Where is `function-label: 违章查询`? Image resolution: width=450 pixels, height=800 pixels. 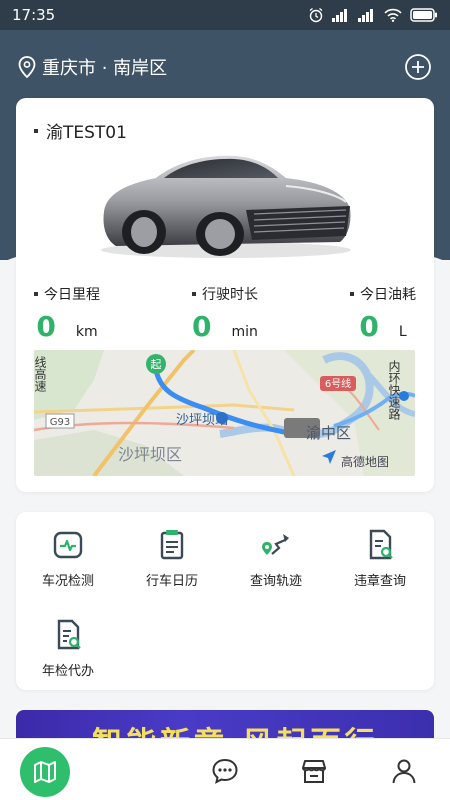
function-label: 违章查询 is located at coordinates (379, 581).